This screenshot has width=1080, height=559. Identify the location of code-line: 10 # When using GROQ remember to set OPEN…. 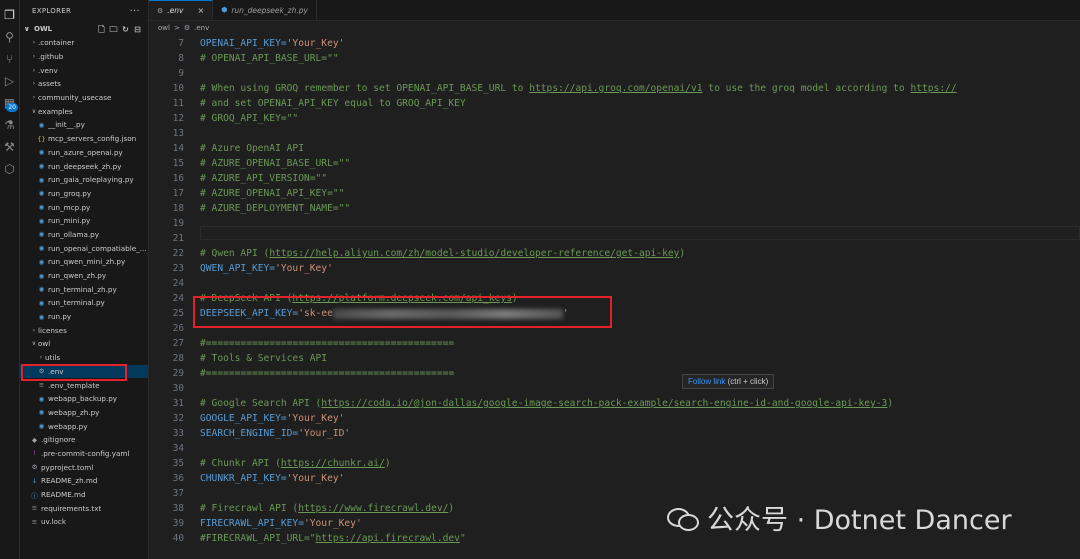
(614, 88).